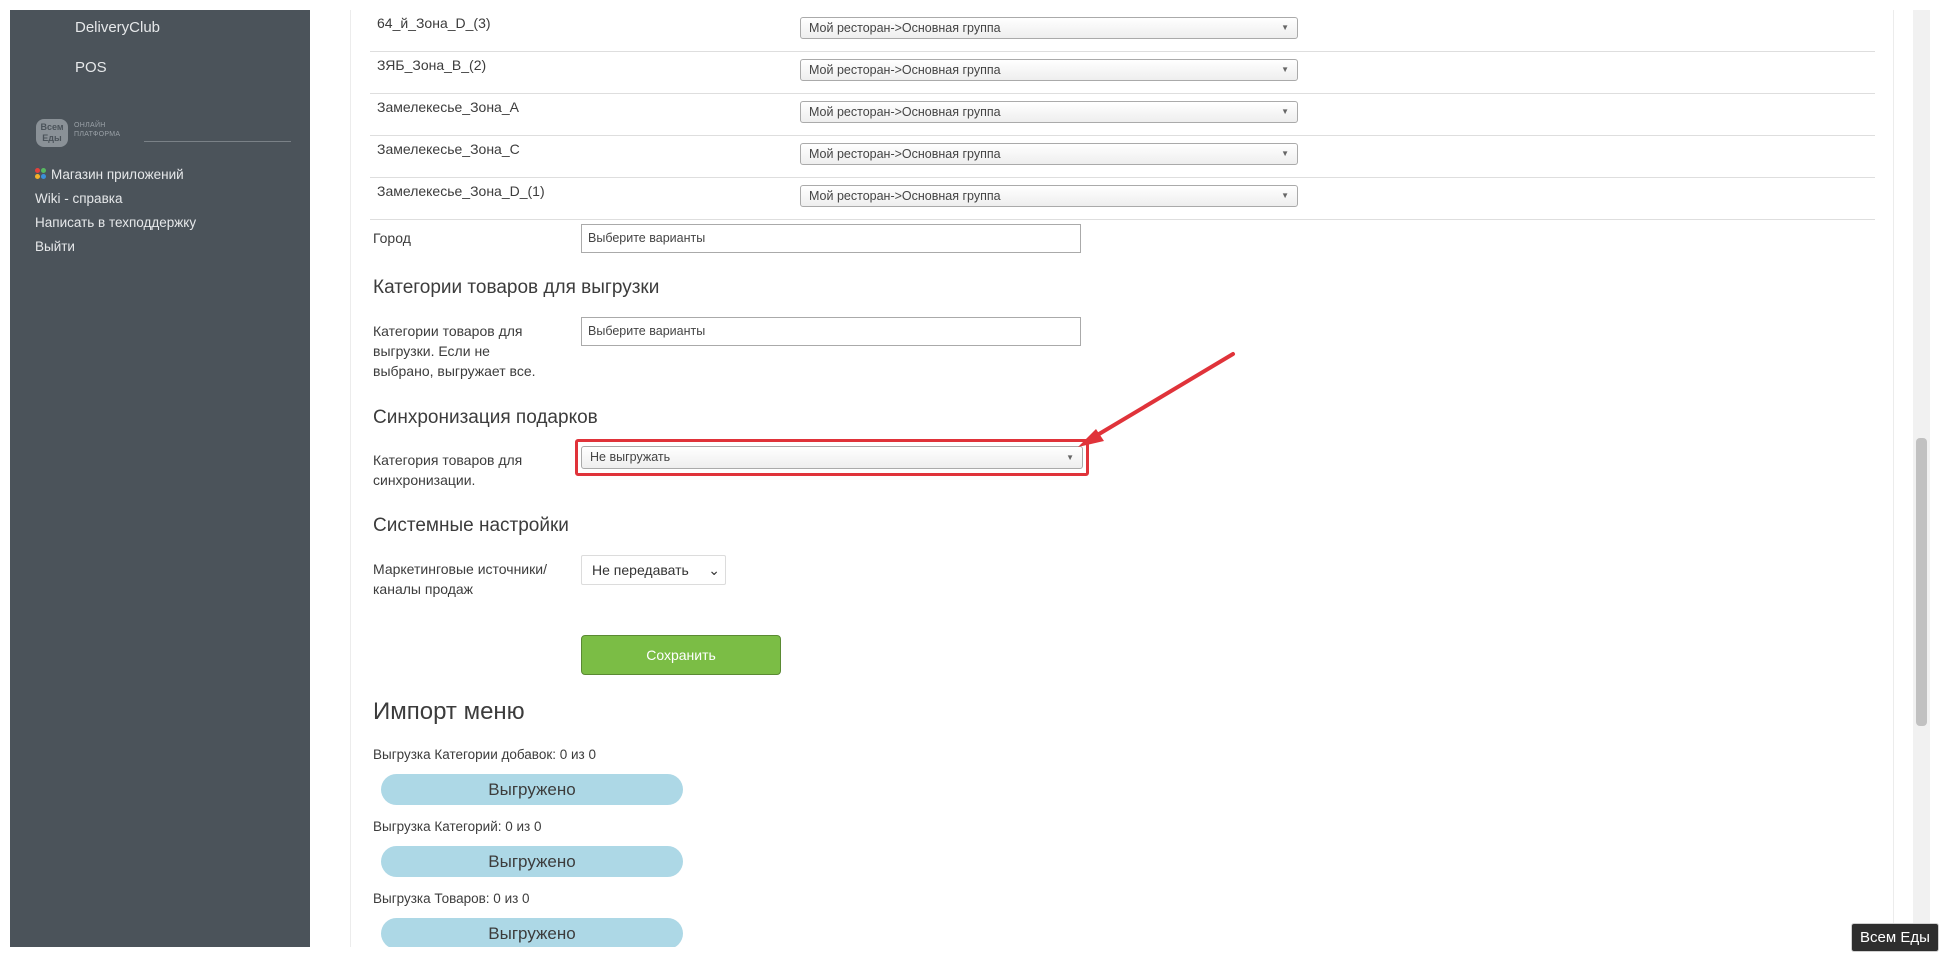 This screenshot has height=957, width=1940. Describe the element at coordinates (1156, 399) in the screenshot. I see `annotation-arrow` at that location.